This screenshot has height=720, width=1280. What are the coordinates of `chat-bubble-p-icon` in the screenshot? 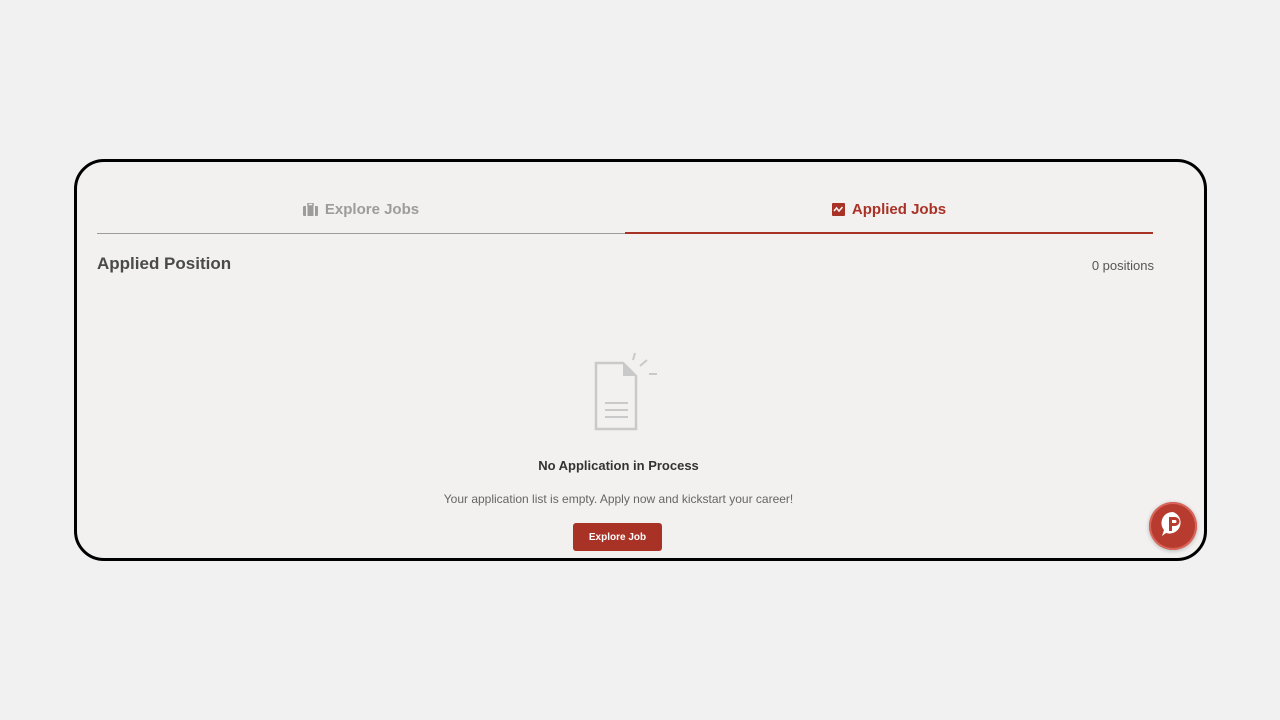 It's located at (1173, 526).